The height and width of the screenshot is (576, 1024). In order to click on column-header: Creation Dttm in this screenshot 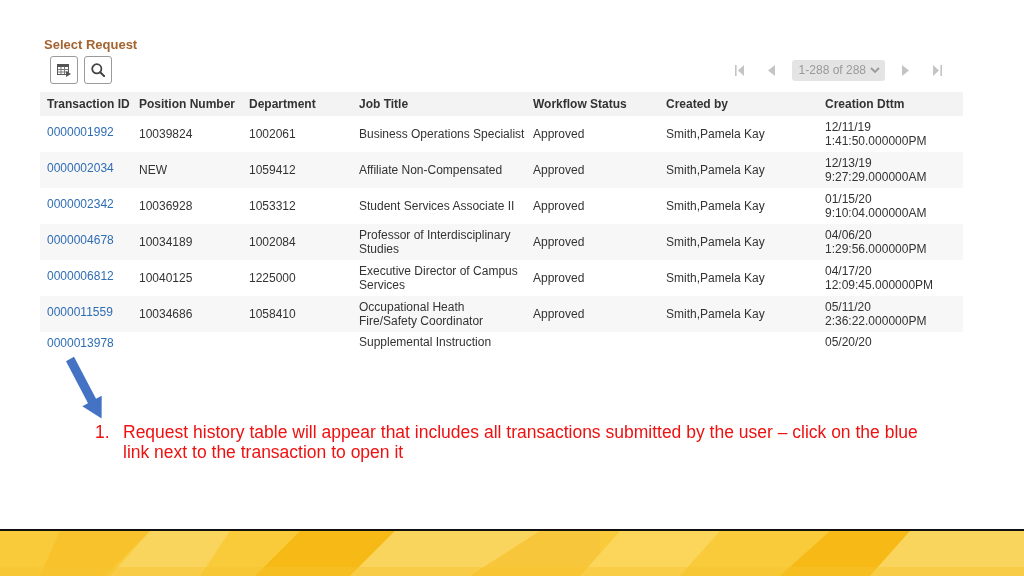, I will do `click(865, 104)`.